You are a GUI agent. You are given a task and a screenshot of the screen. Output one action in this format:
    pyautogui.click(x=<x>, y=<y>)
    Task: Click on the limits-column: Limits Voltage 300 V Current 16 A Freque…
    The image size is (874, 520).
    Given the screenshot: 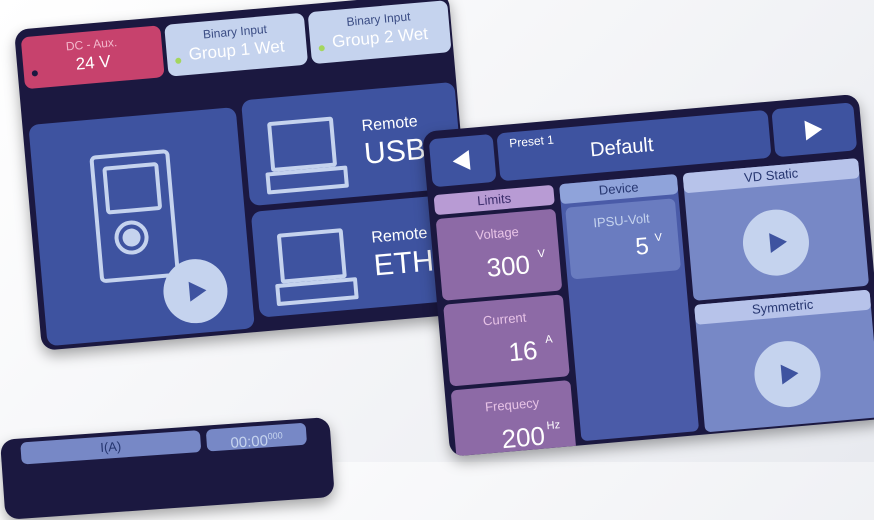 What is the action you would take?
    pyautogui.click(x=505, y=320)
    